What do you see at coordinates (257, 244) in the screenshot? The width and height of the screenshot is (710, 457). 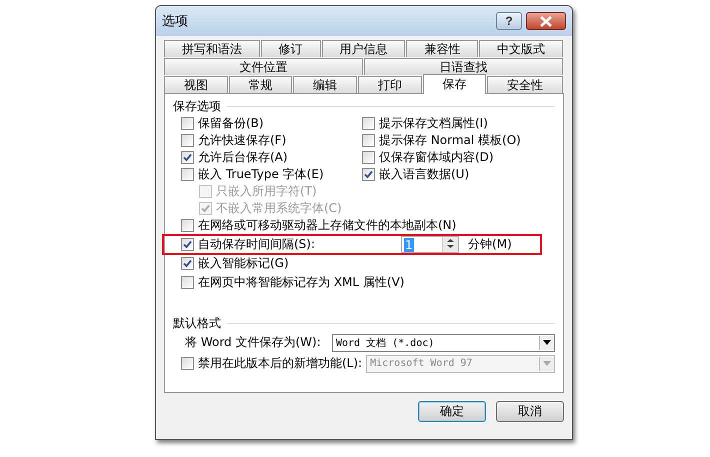 I see `checkbox-label: 自动保存时间间隔(S):` at bounding box center [257, 244].